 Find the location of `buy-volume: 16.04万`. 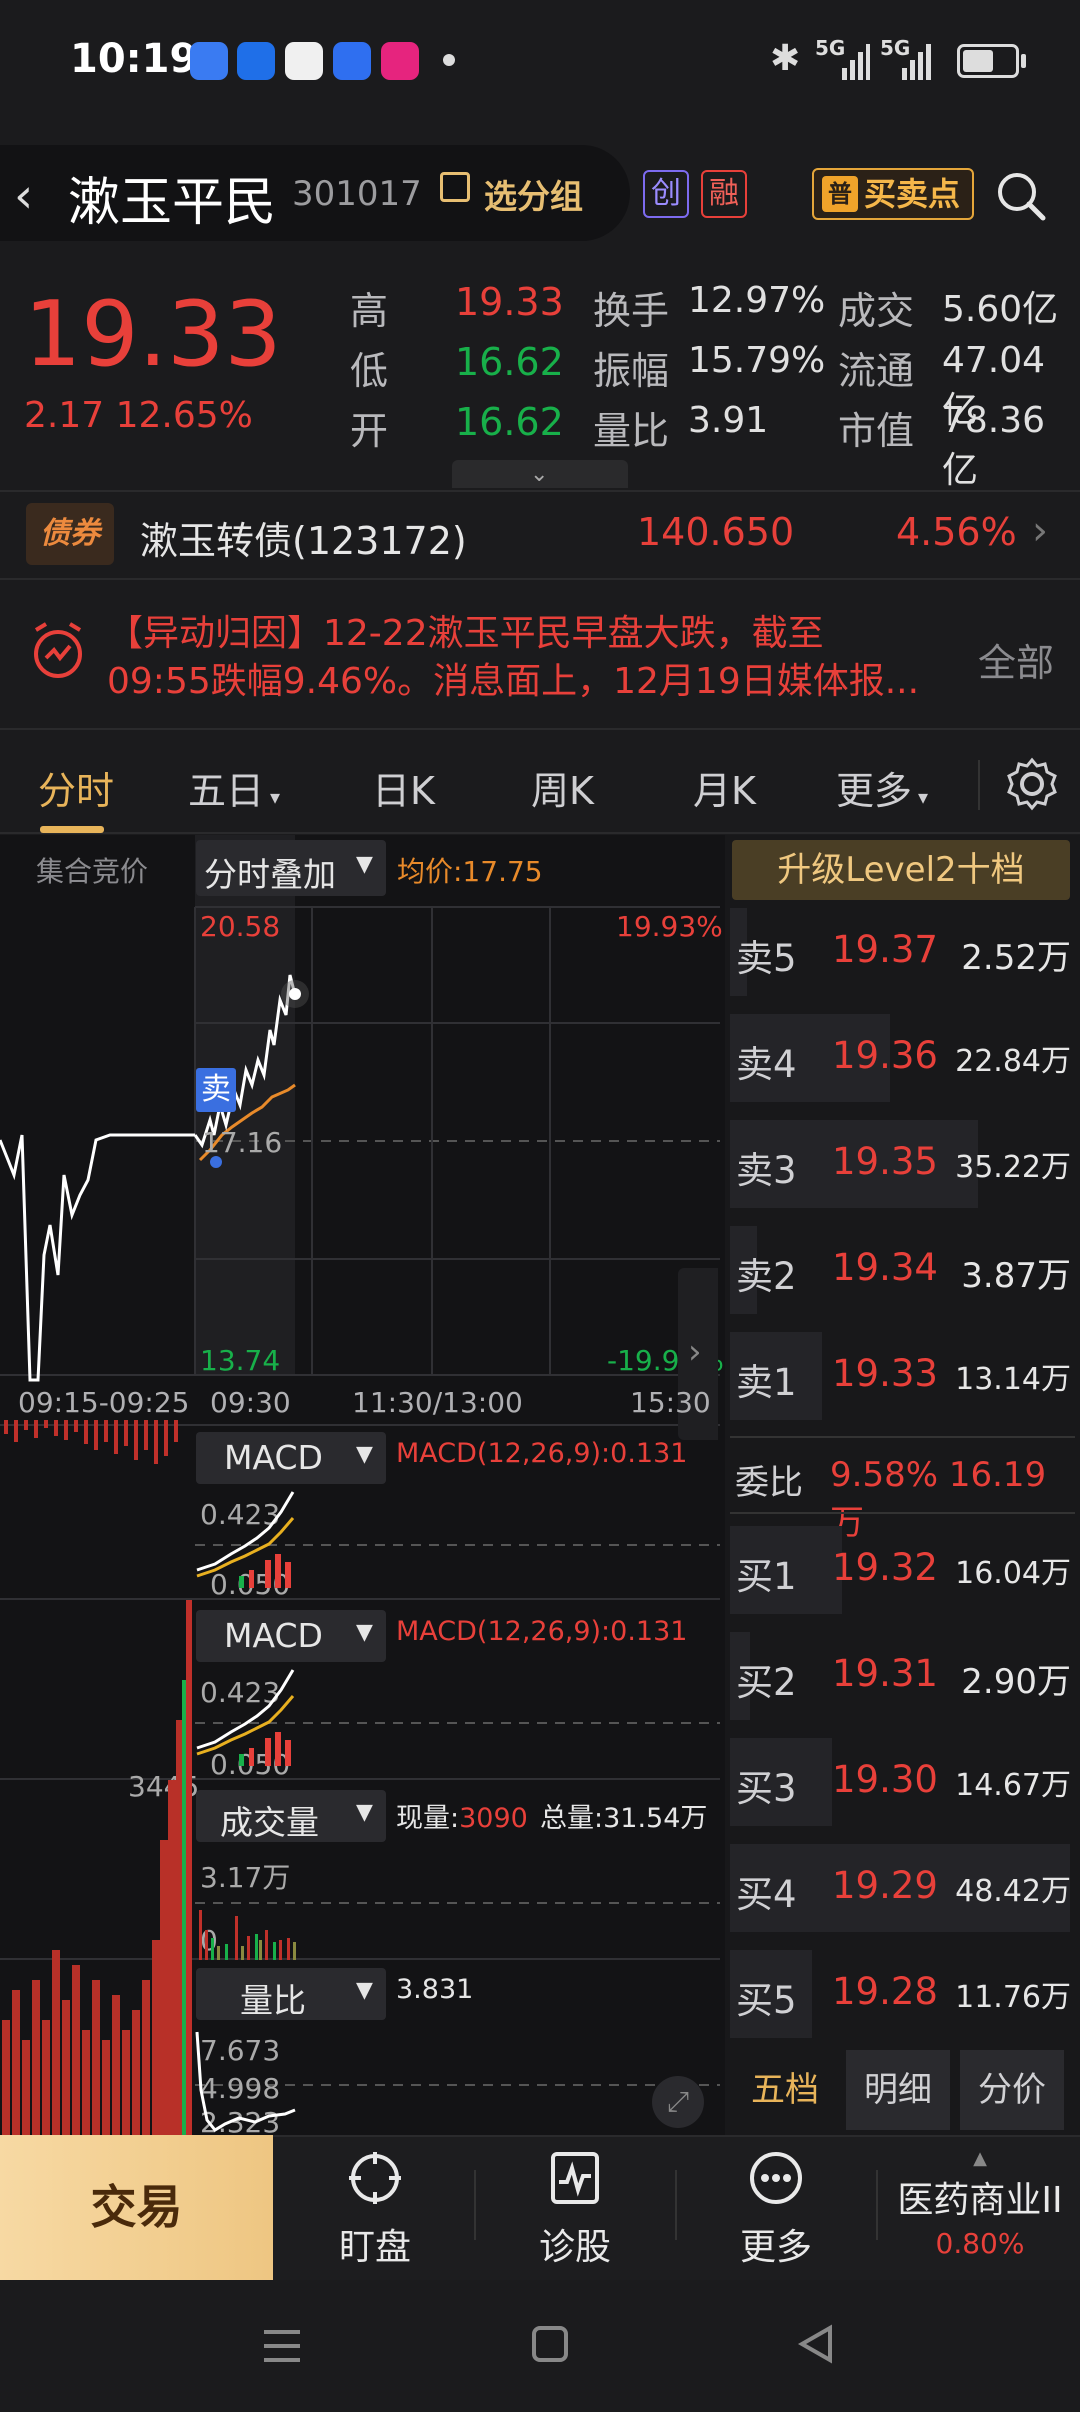

buy-volume: 16.04万 is located at coordinates (1013, 1573).